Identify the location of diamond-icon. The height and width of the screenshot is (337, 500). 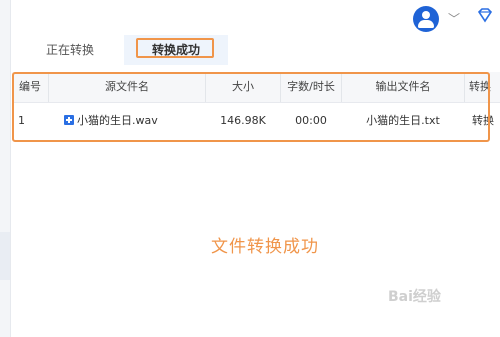
(485, 15).